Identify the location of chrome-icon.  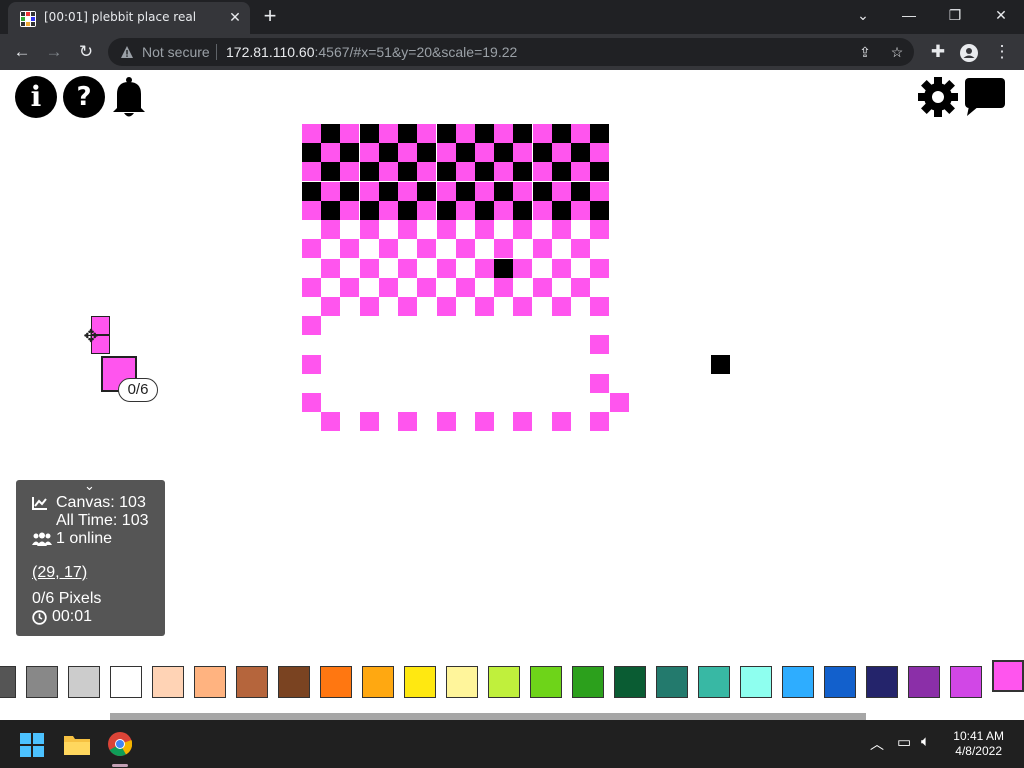
(120, 744).